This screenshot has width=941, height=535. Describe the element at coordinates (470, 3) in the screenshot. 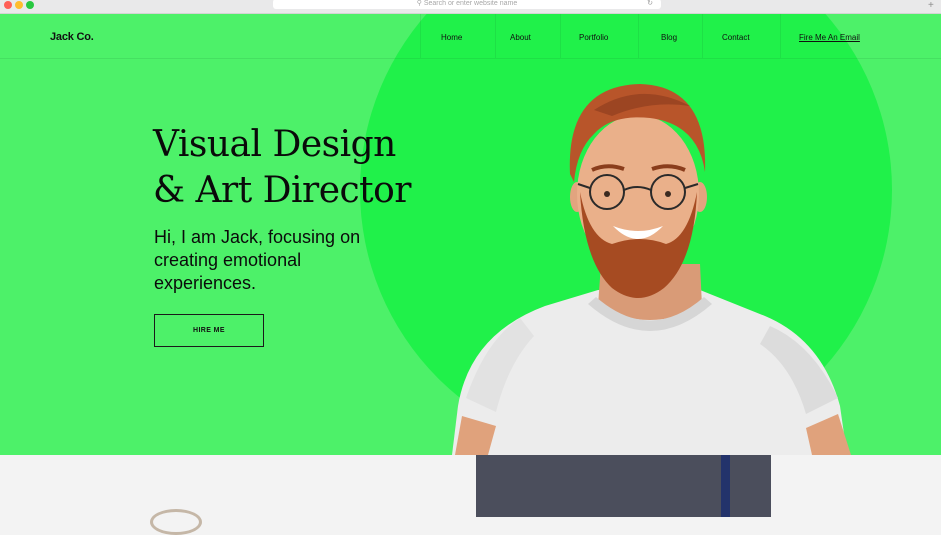

I see `address-placeholder: Search or enter website name` at that location.